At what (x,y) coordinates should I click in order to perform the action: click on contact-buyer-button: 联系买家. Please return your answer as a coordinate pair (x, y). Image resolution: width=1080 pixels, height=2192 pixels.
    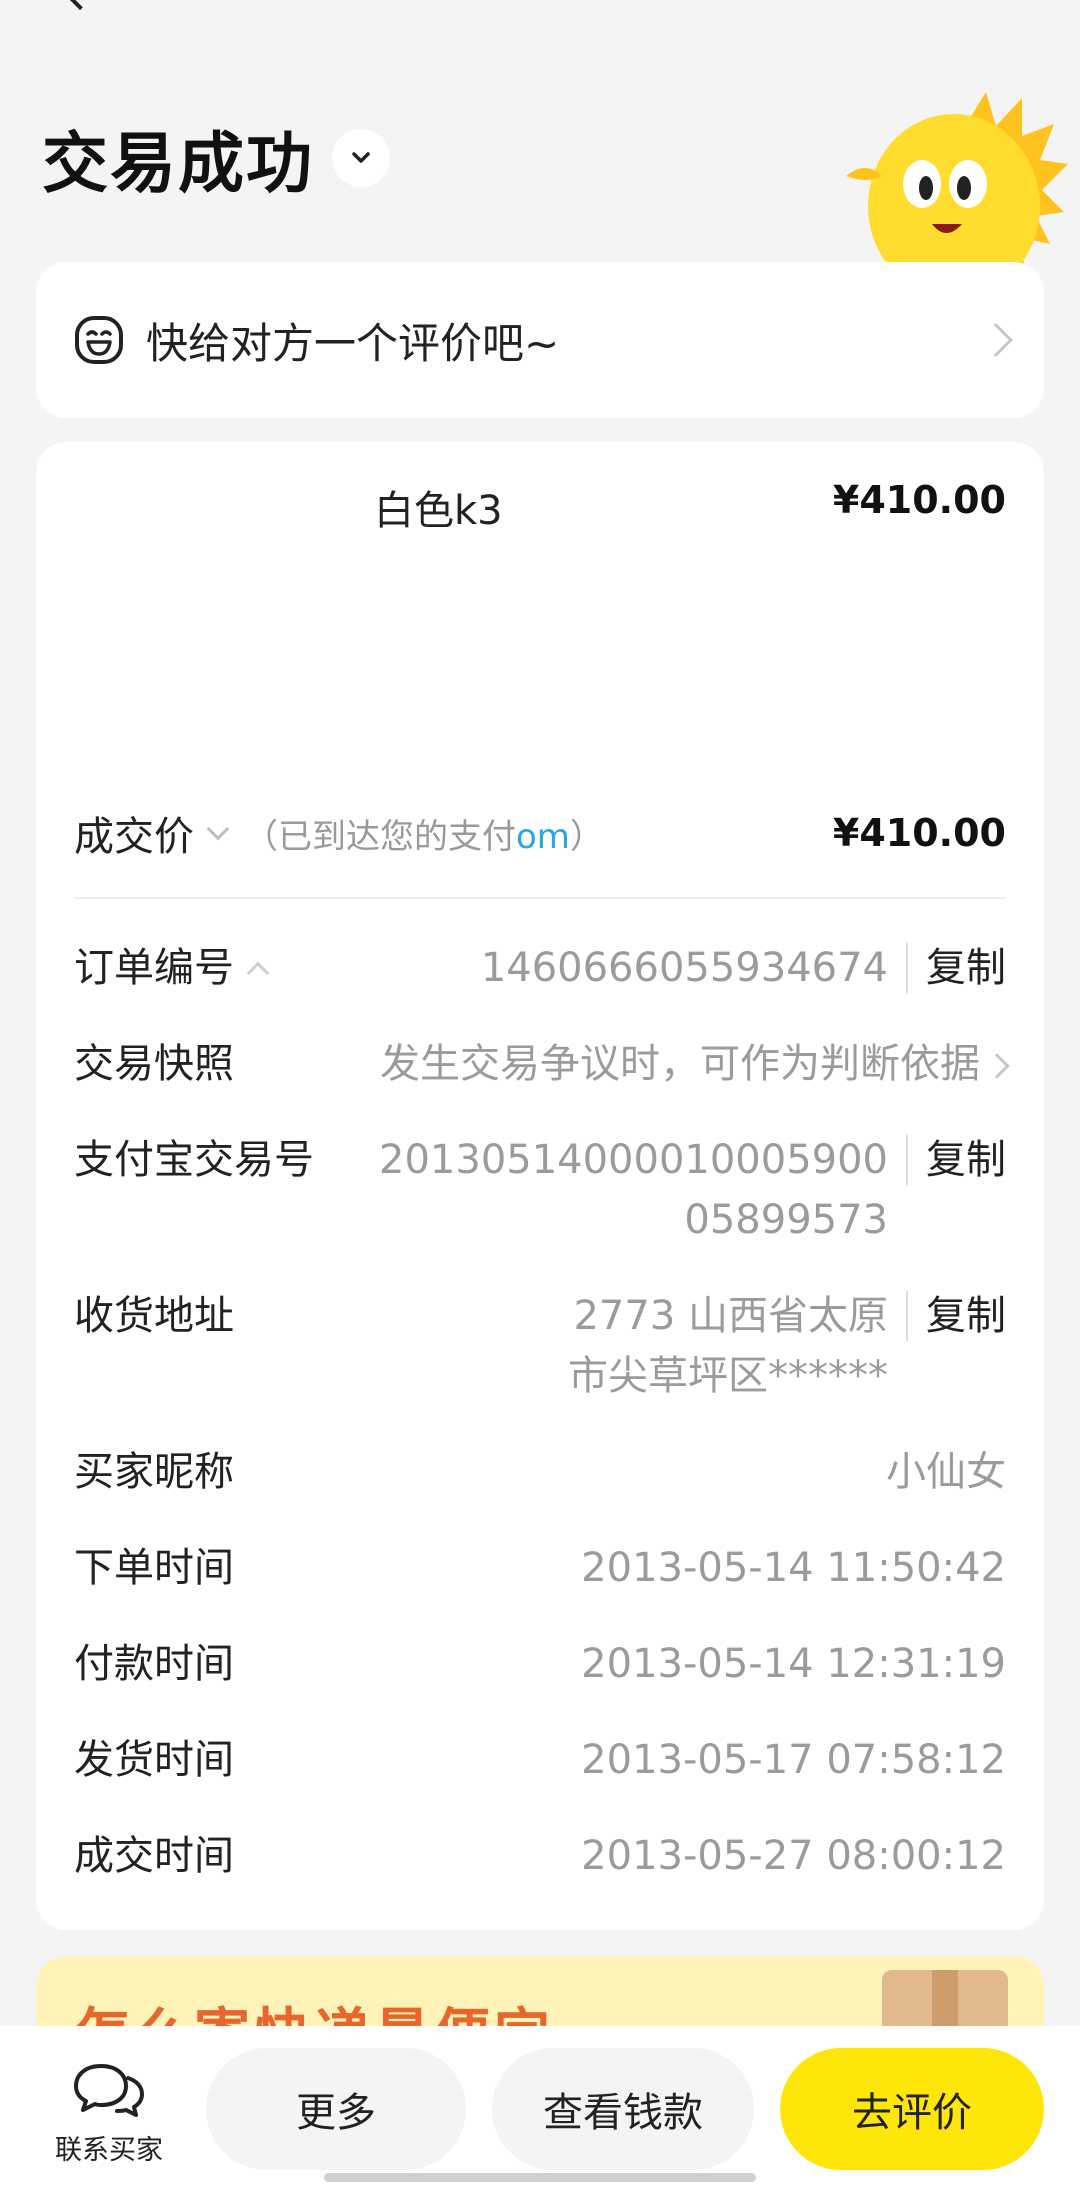
    Looking at the image, I should click on (109, 2113).